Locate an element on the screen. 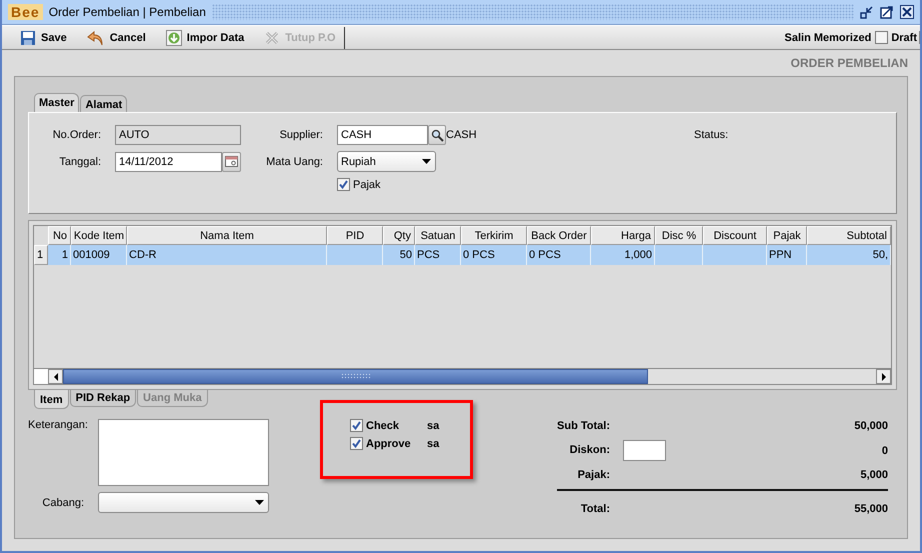 The width and height of the screenshot is (922, 553). maximize-icon is located at coordinates (887, 12).